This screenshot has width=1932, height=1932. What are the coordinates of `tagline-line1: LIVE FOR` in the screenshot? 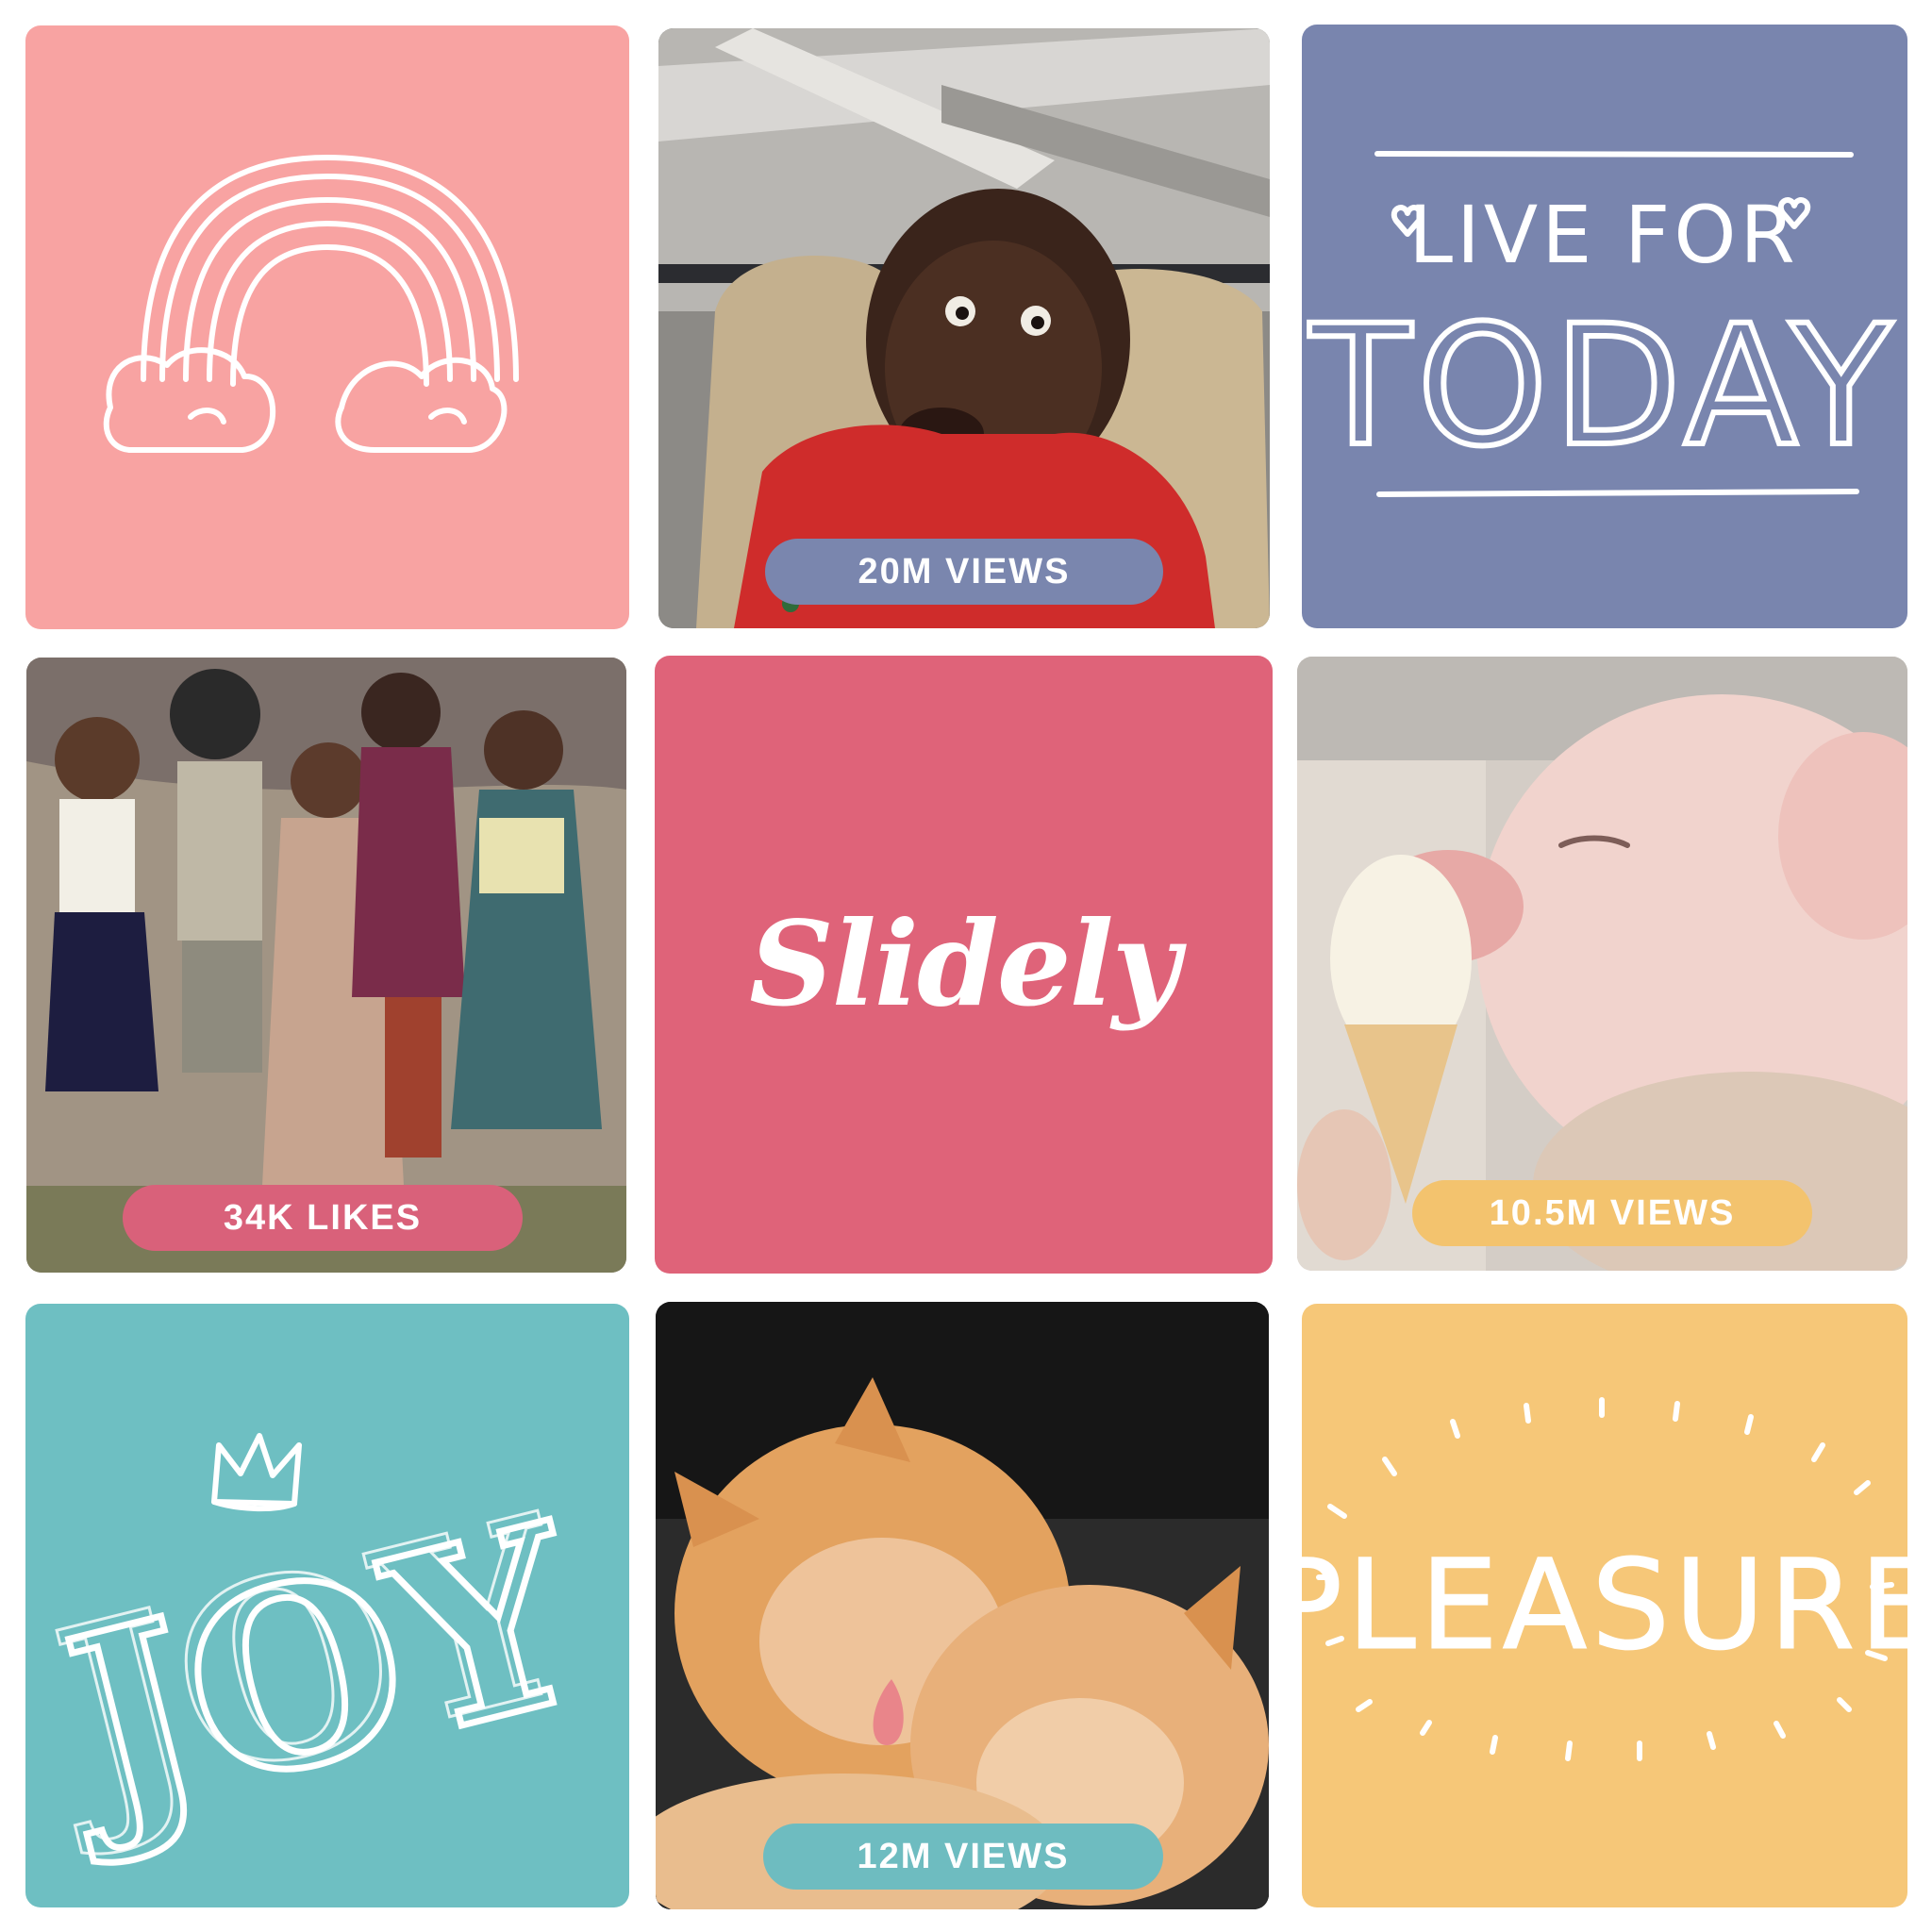 It's located at (1603, 235).